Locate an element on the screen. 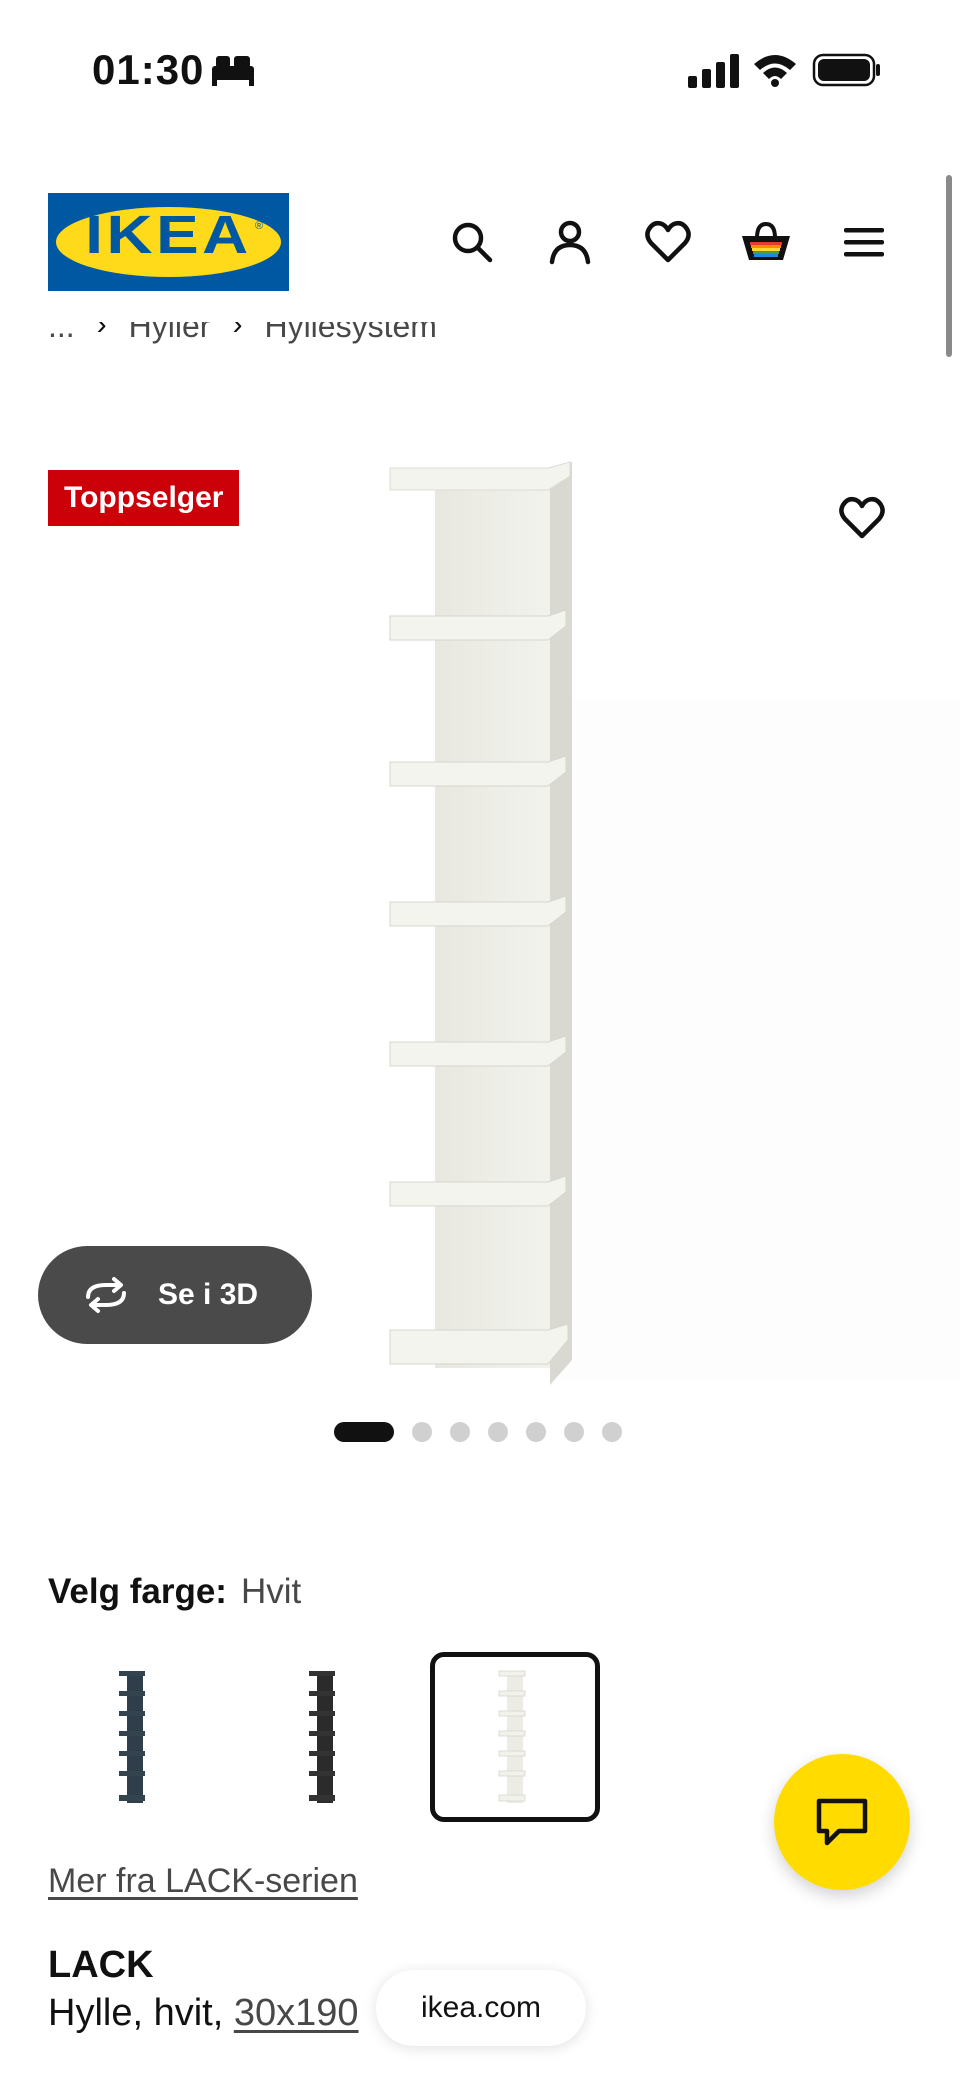 The width and height of the screenshot is (960, 2081). page-scrollbar is located at coordinates (949, 266).